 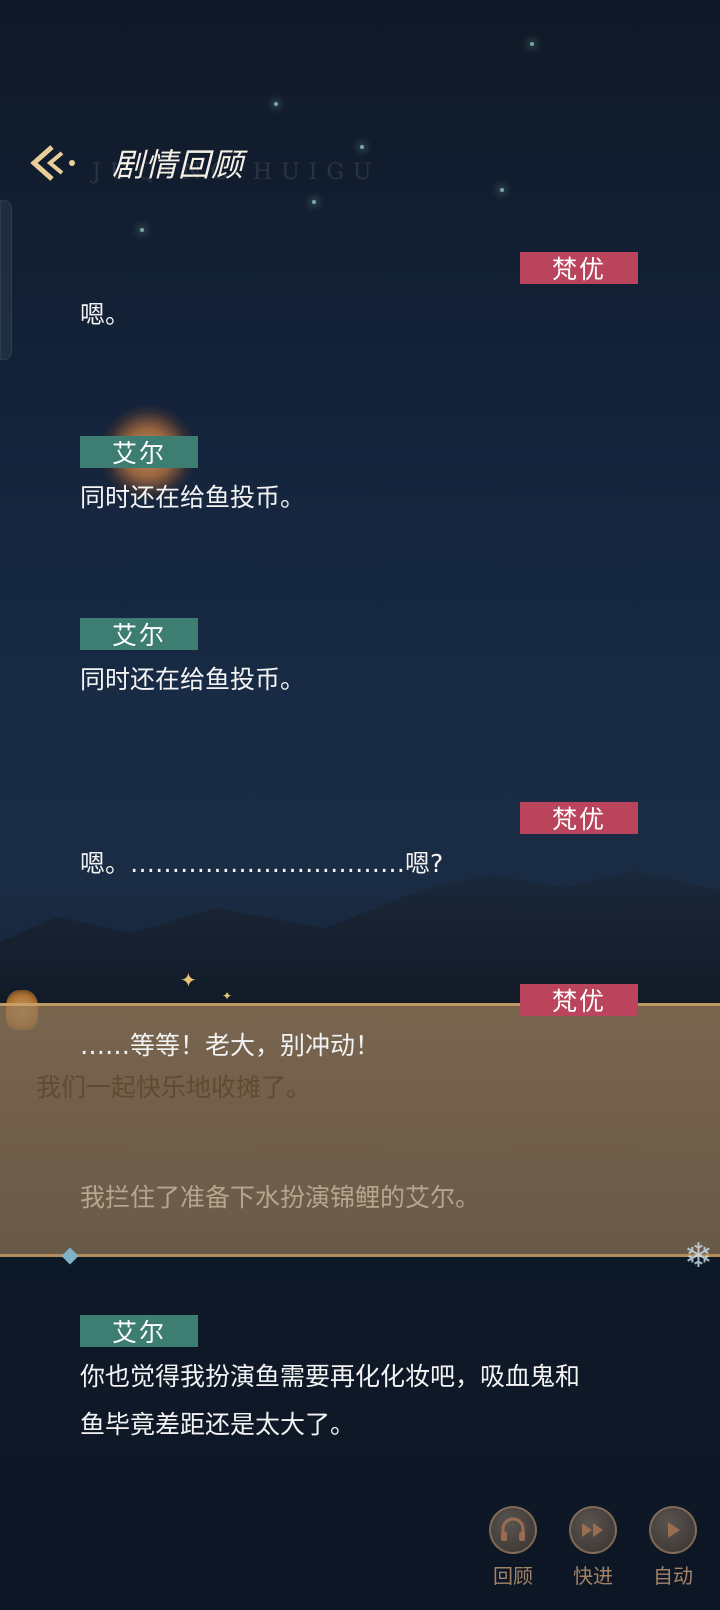 I want to click on fast-forward-button: 快进, so click(x=593, y=1547).